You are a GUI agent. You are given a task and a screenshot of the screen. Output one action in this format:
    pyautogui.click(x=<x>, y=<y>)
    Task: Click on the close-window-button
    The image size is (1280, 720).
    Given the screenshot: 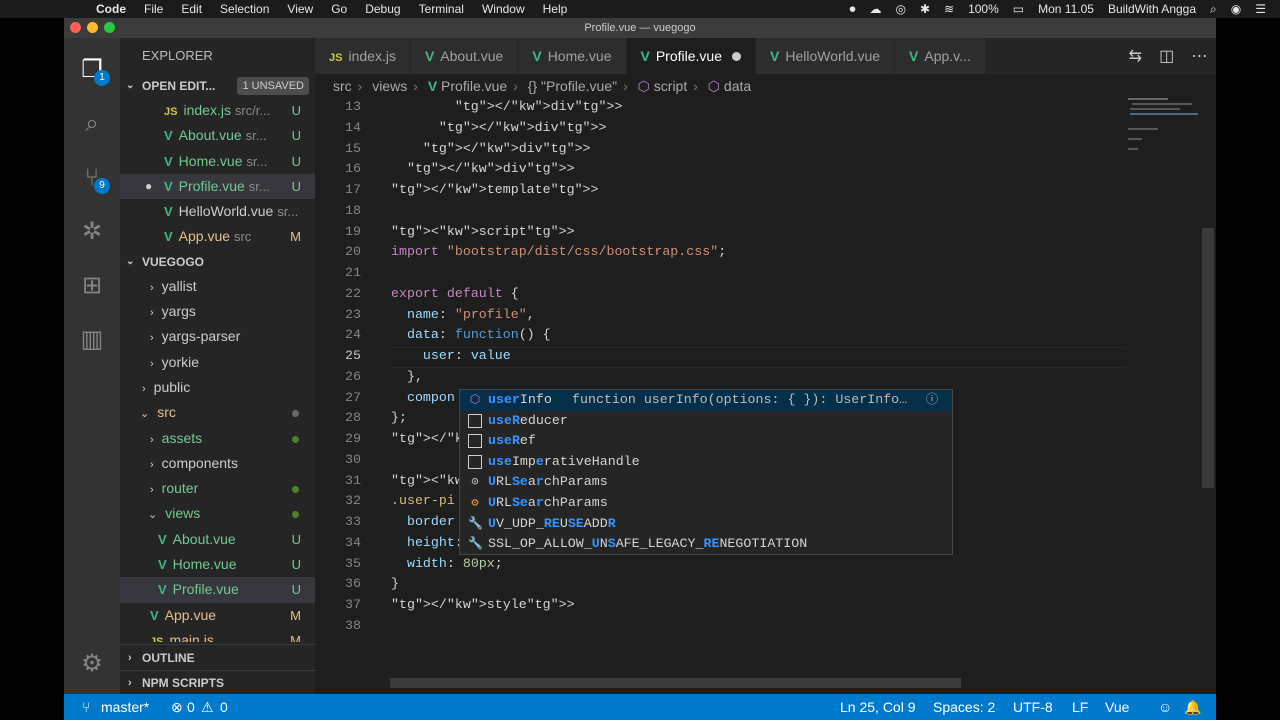 What is the action you would take?
    pyautogui.click(x=75, y=27)
    